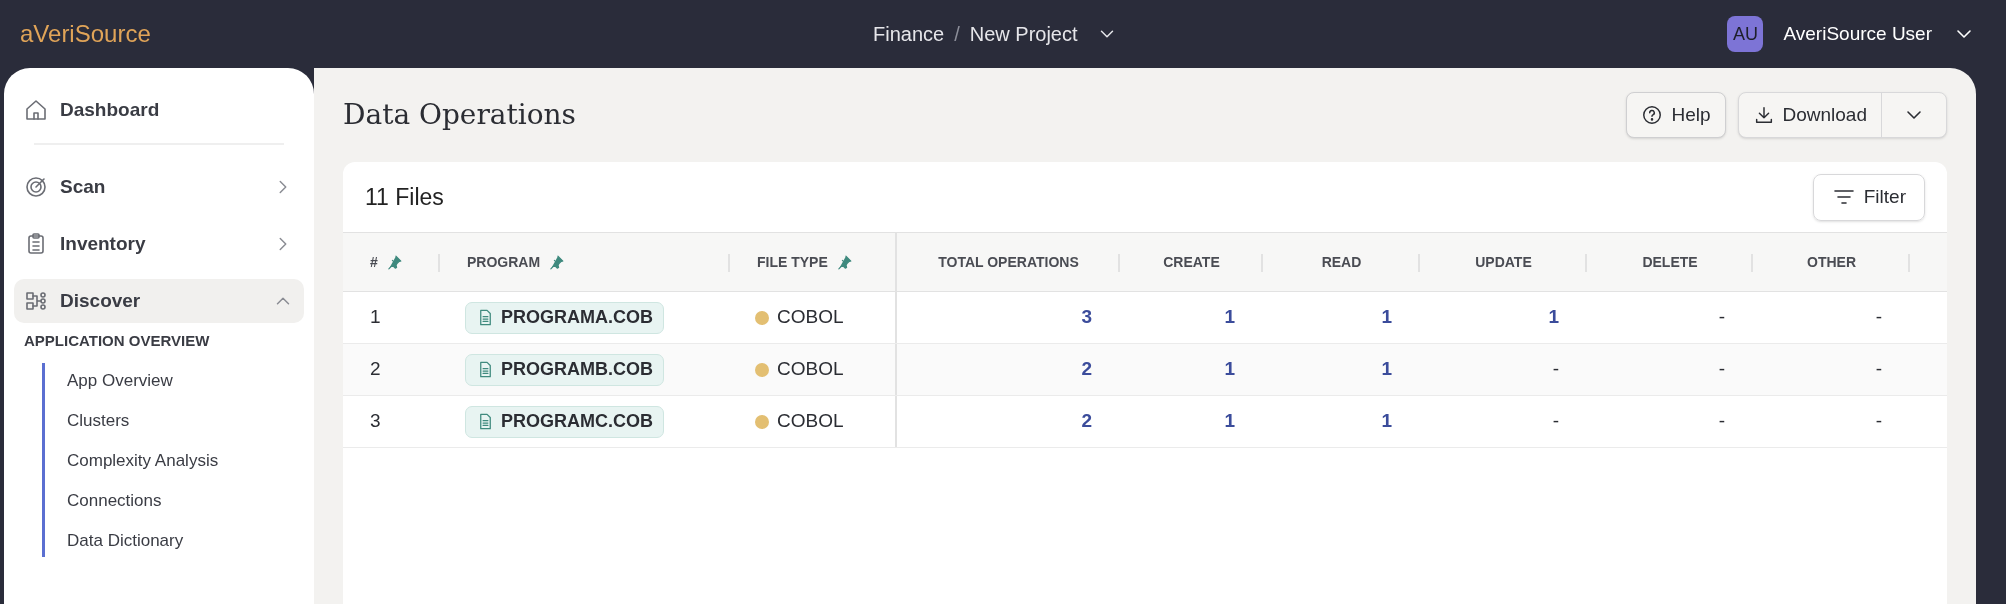 The width and height of the screenshot is (2006, 604). What do you see at coordinates (909, 34) in the screenshot?
I see `breadcrumb-item: Finance` at bounding box center [909, 34].